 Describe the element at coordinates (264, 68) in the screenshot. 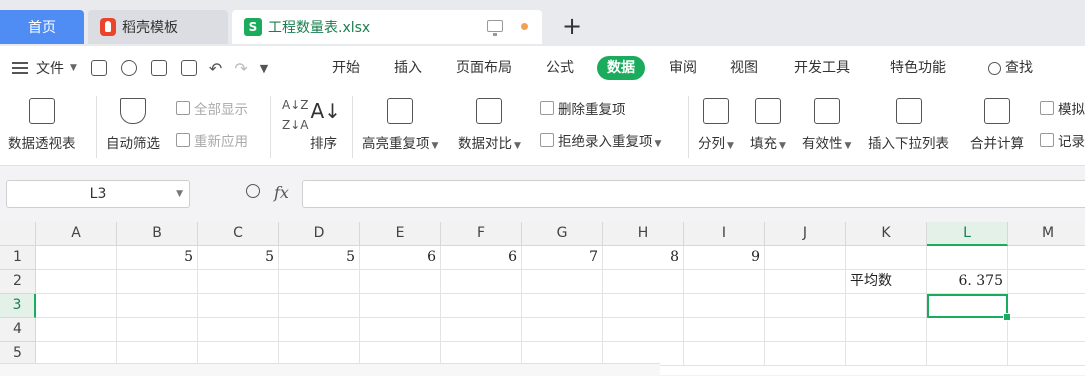

I see `more-icon: ▼` at that location.